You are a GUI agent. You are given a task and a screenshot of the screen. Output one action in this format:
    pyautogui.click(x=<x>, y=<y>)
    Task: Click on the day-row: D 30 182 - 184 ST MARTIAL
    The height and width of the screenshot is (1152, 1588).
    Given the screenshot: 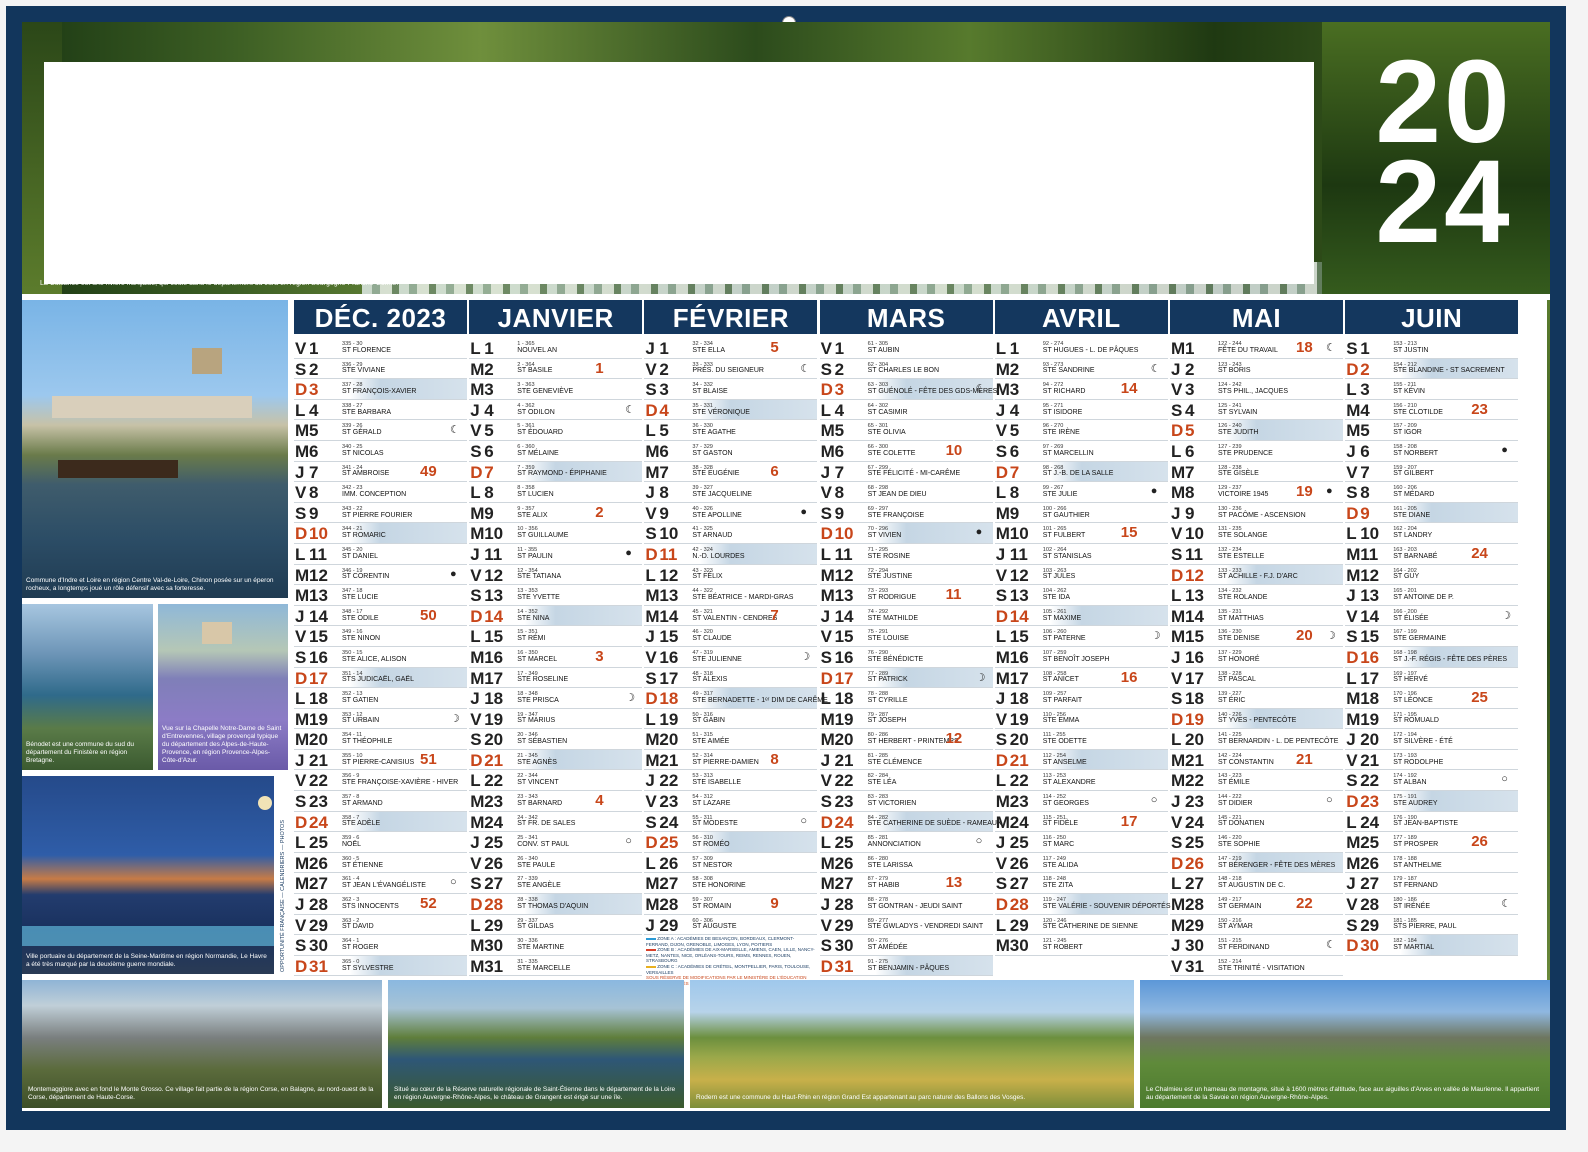 What is the action you would take?
    pyautogui.click(x=1432, y=945)
    